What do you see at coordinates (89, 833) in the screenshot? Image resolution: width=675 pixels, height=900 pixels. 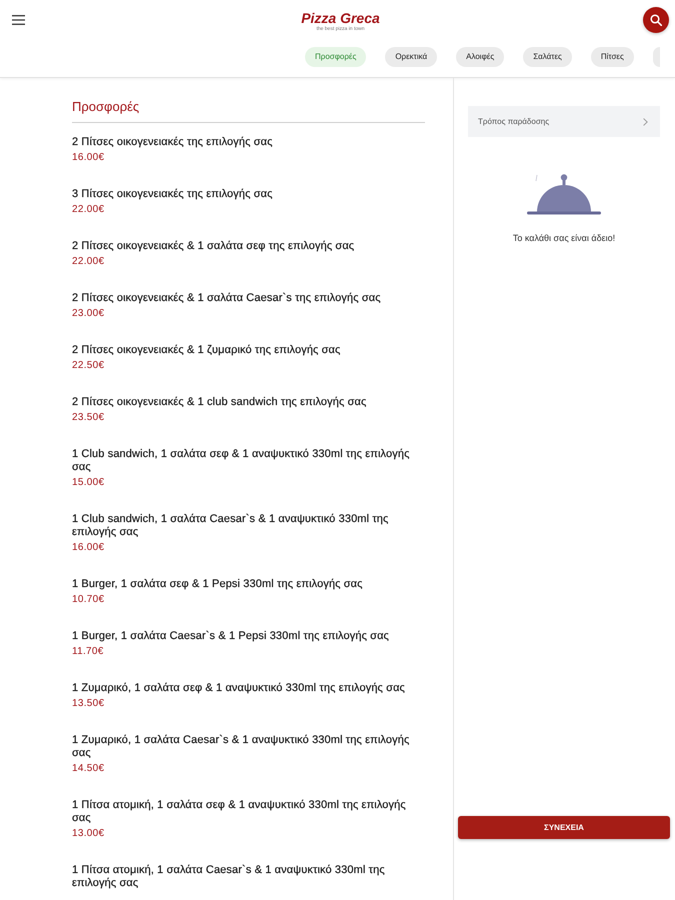 I see `offer-price: 13.00€` at bounding box center [89, 833].